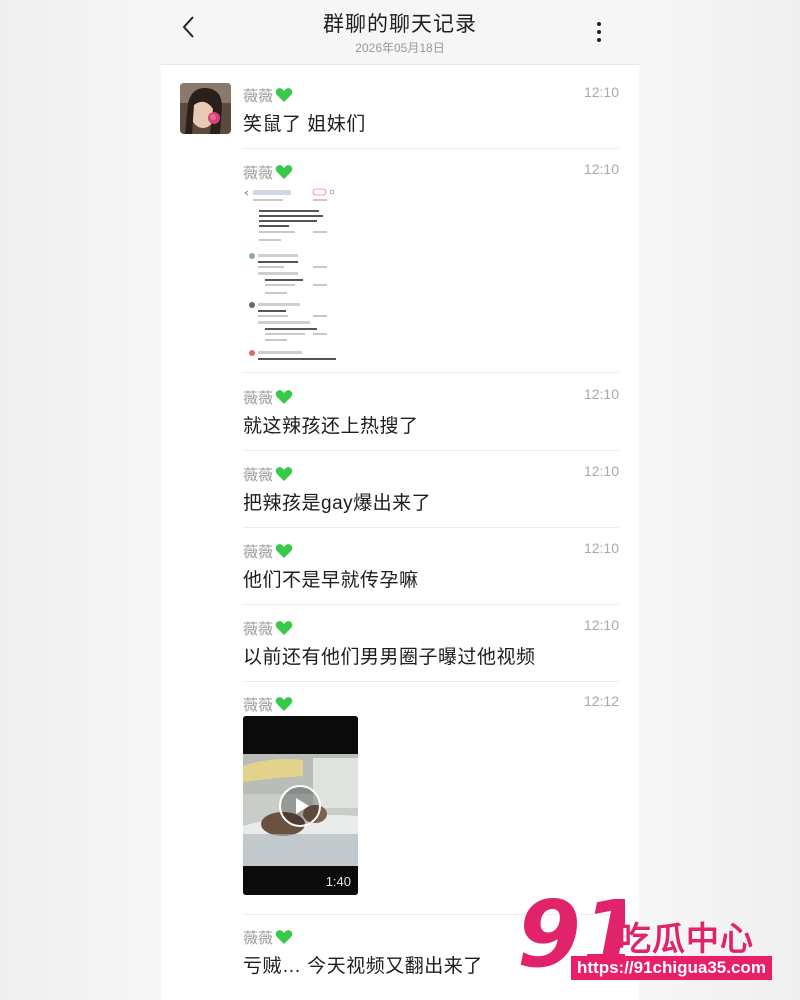 This screenshot has width=800, height=1000. I want to click on watermark-brand: 吃瓜中心, so click(686, 938).